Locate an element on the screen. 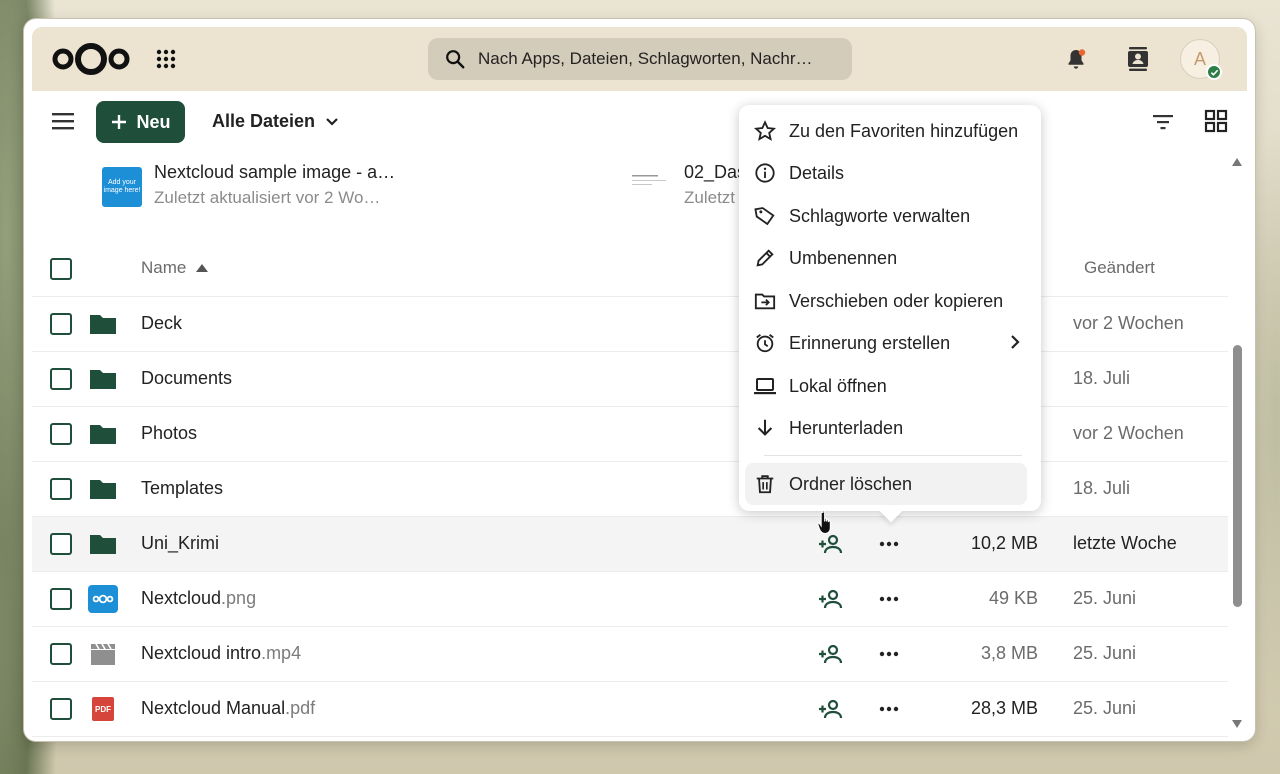  contacts-icon is located at coordinates (1138, 59).